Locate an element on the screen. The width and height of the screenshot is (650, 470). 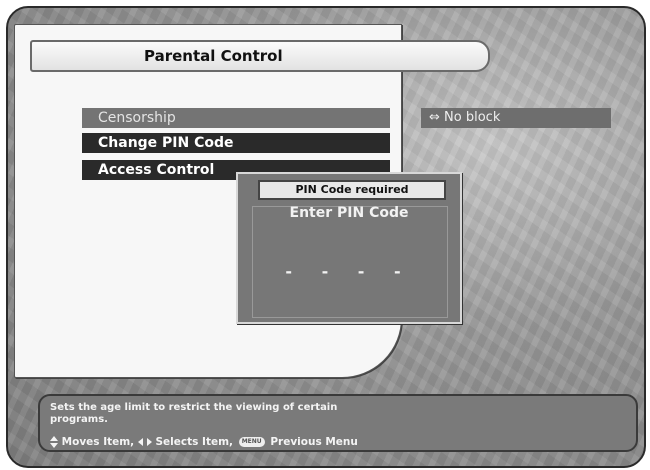
left-right-arrows-icon: ⇔ is located at coordinates (434, 117).